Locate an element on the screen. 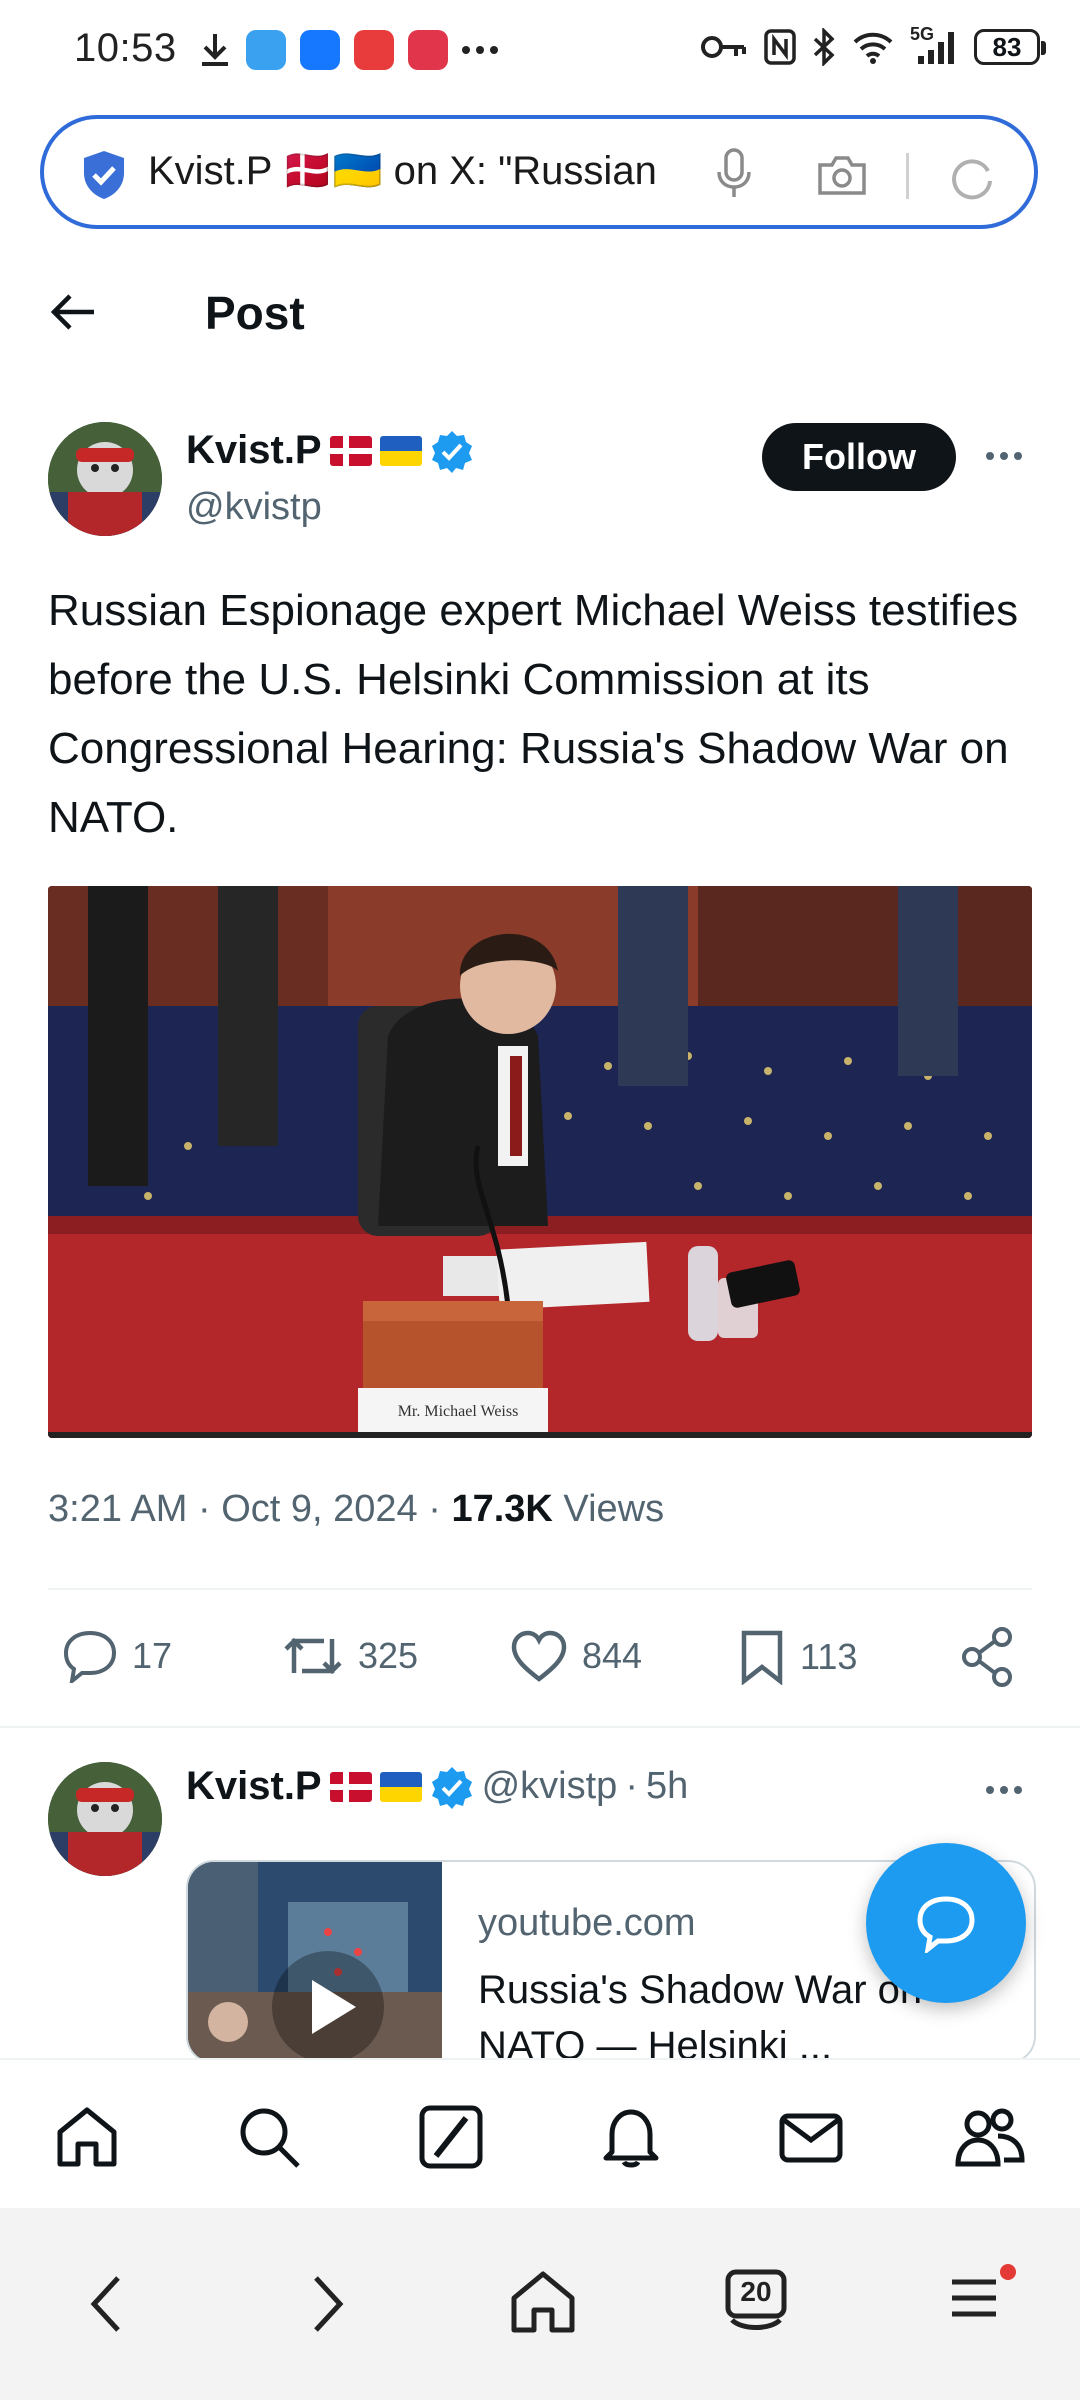  reply-author-row: Kvist.P @kvistp · 5h is located at coordinates (437, 1786).